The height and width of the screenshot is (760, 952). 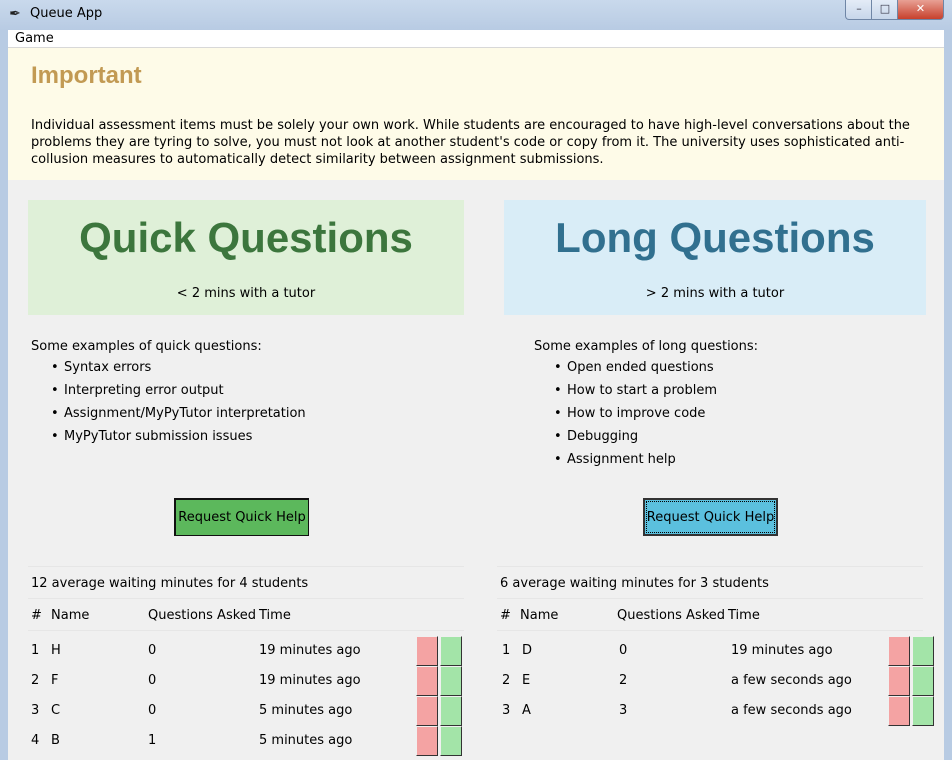 What do you see at coordinates (56, 650) in the screenshot?
I see `row-name: H` at bounding box center [56, 650].